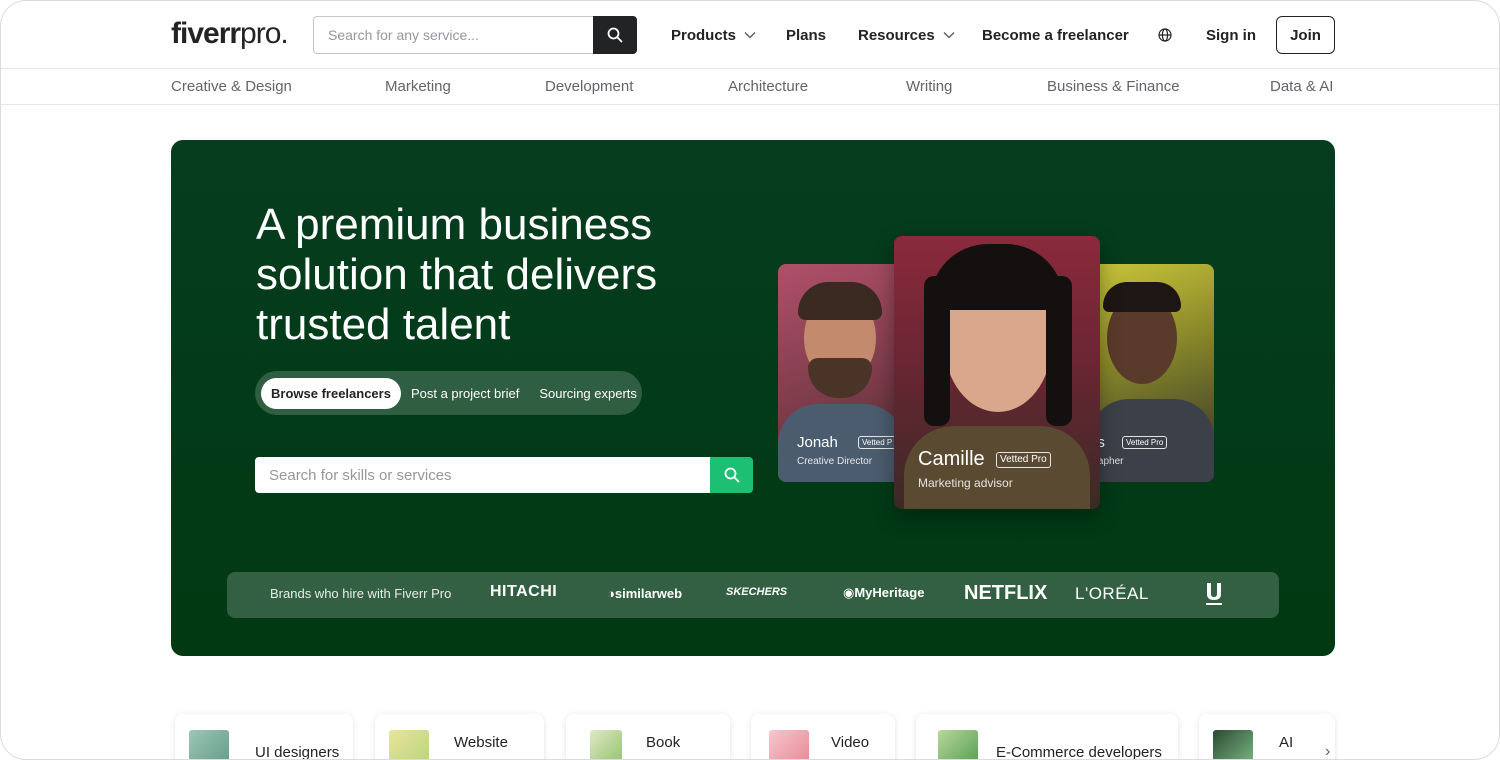  I want to click on tab-browse-freelancers: Browse freelancers, so click(331, 393).